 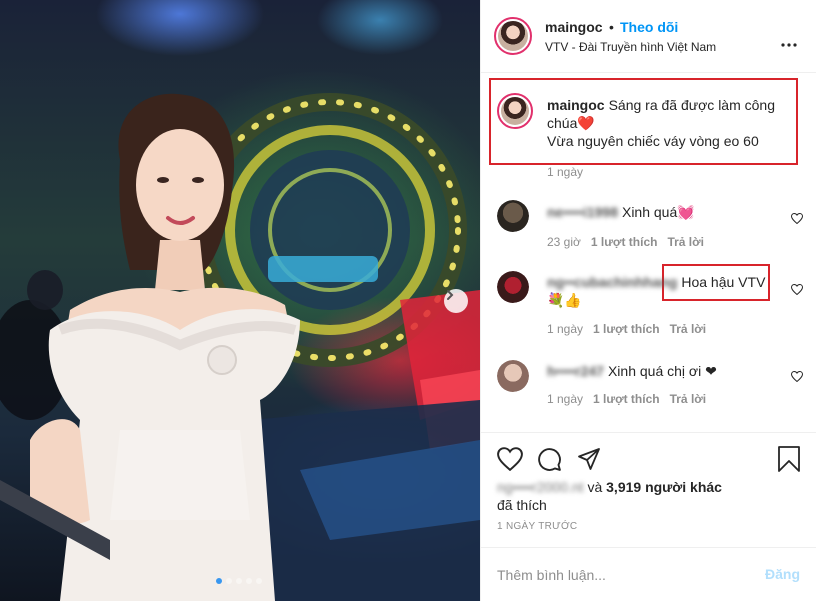 I want to click on share-icon, so click(x=589, y=461).